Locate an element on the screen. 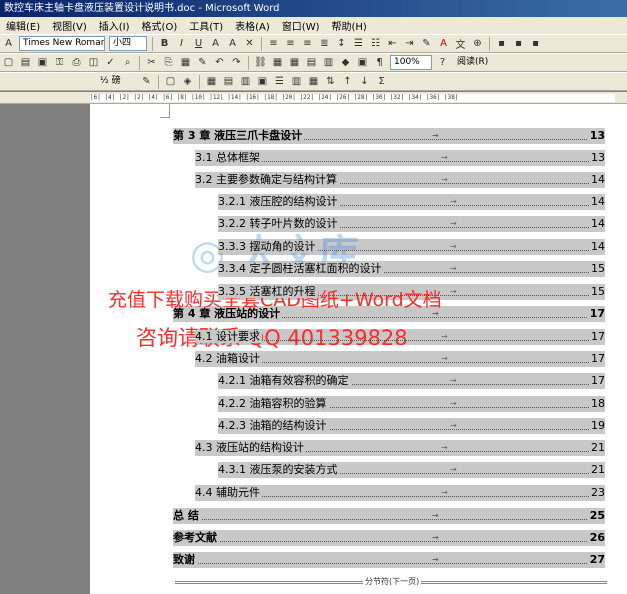 Image resolution: width=627 pixels, height=594 pixels. toc-entry-title: 3.3.4 定子圆柱活塞杠面积的设计 is located at coordinates (301, 268).